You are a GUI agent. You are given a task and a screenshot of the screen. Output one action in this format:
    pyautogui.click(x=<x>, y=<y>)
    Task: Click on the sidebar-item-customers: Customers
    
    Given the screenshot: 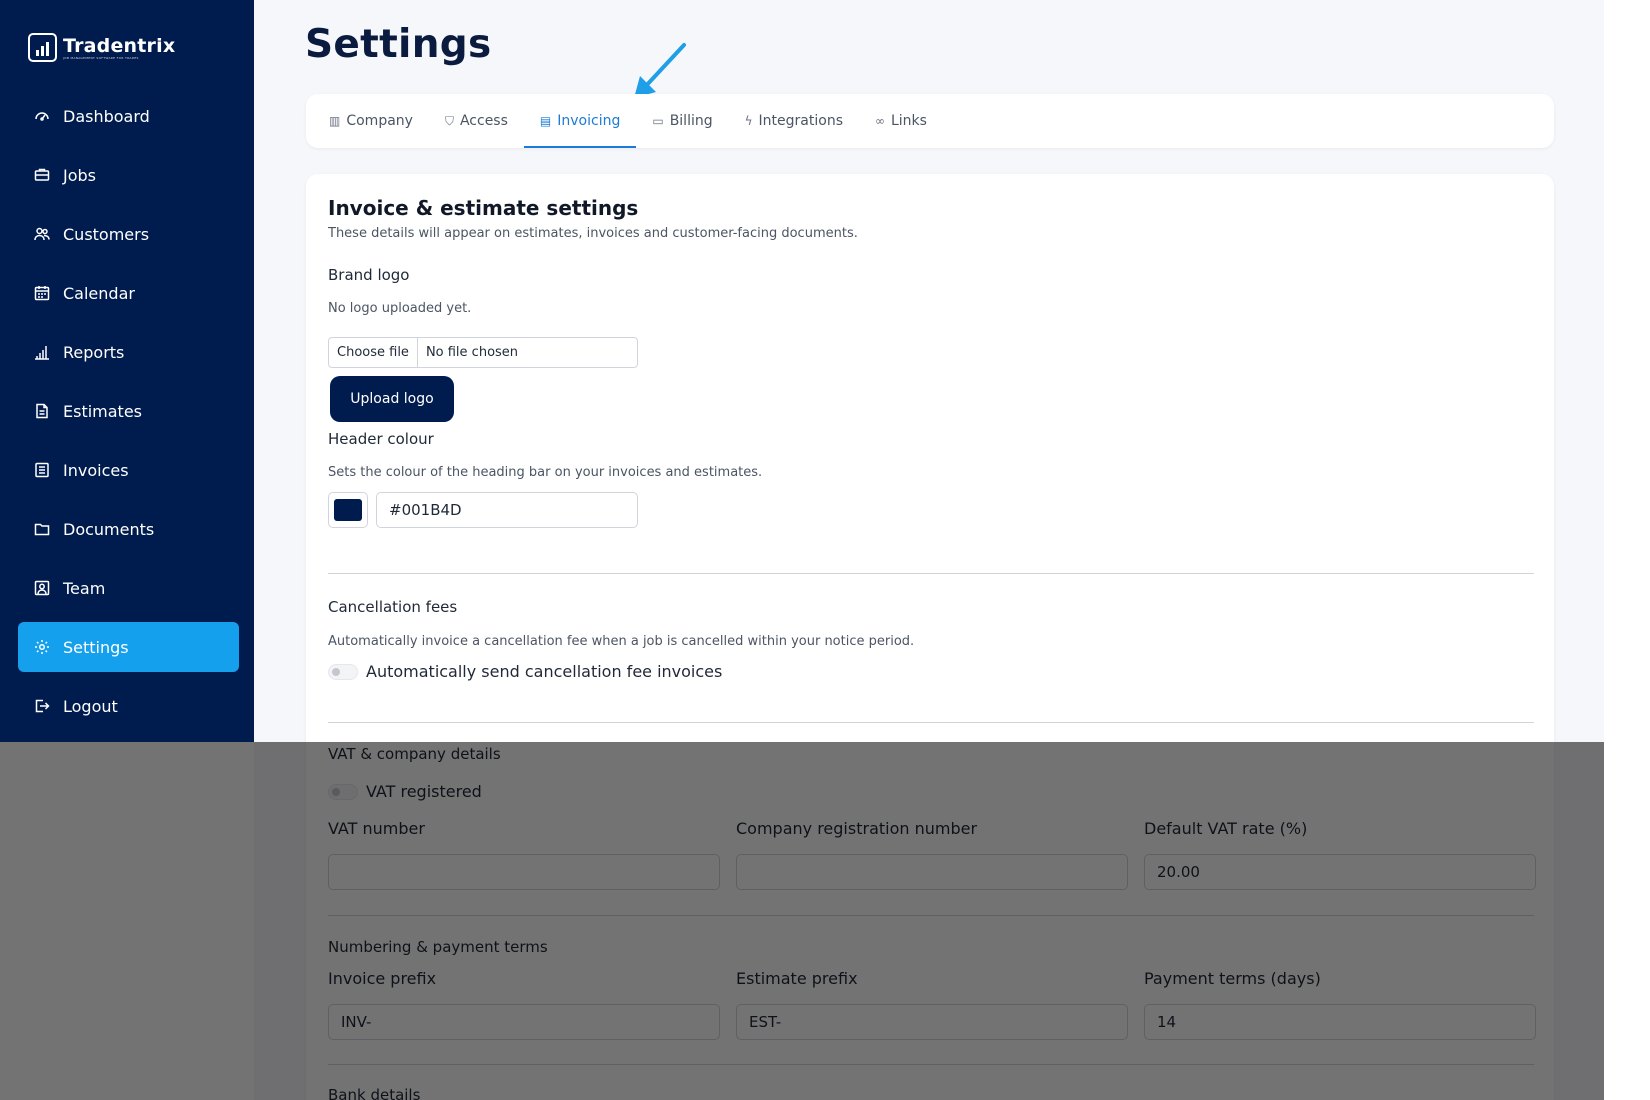 What is the action you would take?
    pyautogui.click(x=128, y=234)
    